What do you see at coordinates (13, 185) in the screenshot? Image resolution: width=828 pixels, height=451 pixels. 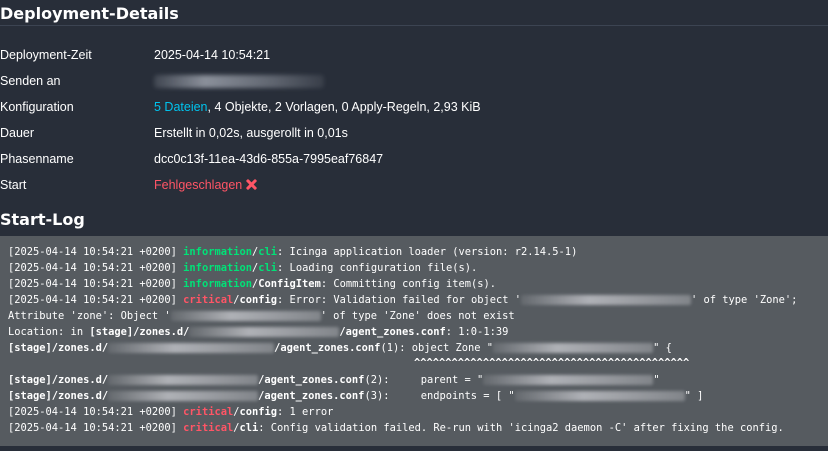 I see `detail-label: Start` at bounding box center [13, 185].